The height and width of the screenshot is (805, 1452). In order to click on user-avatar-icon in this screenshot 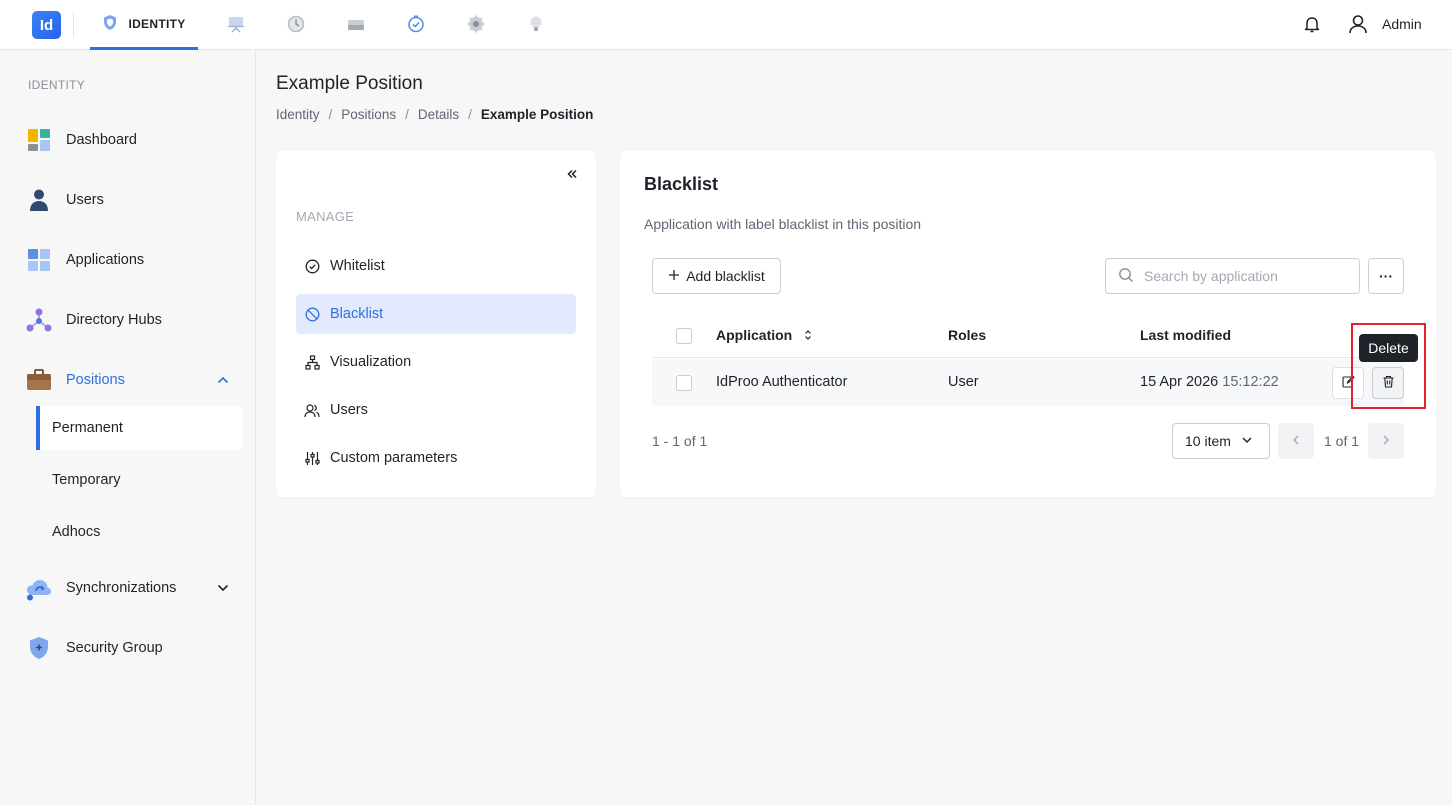, I will do `click(1358, 24)`.